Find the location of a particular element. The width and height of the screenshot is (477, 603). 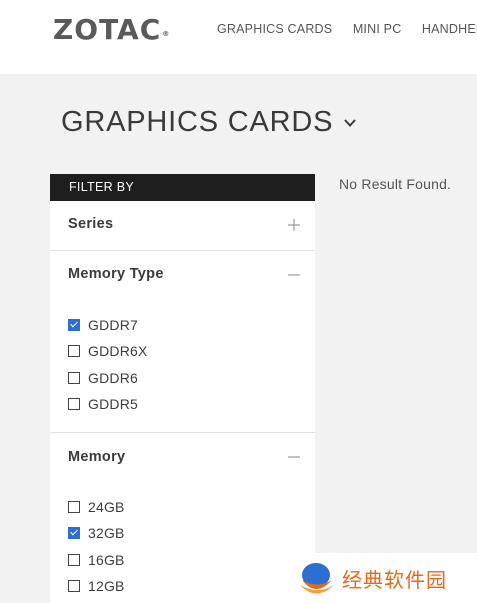

option-gddr7: GDDR7 is located at coordinates (103, 325).